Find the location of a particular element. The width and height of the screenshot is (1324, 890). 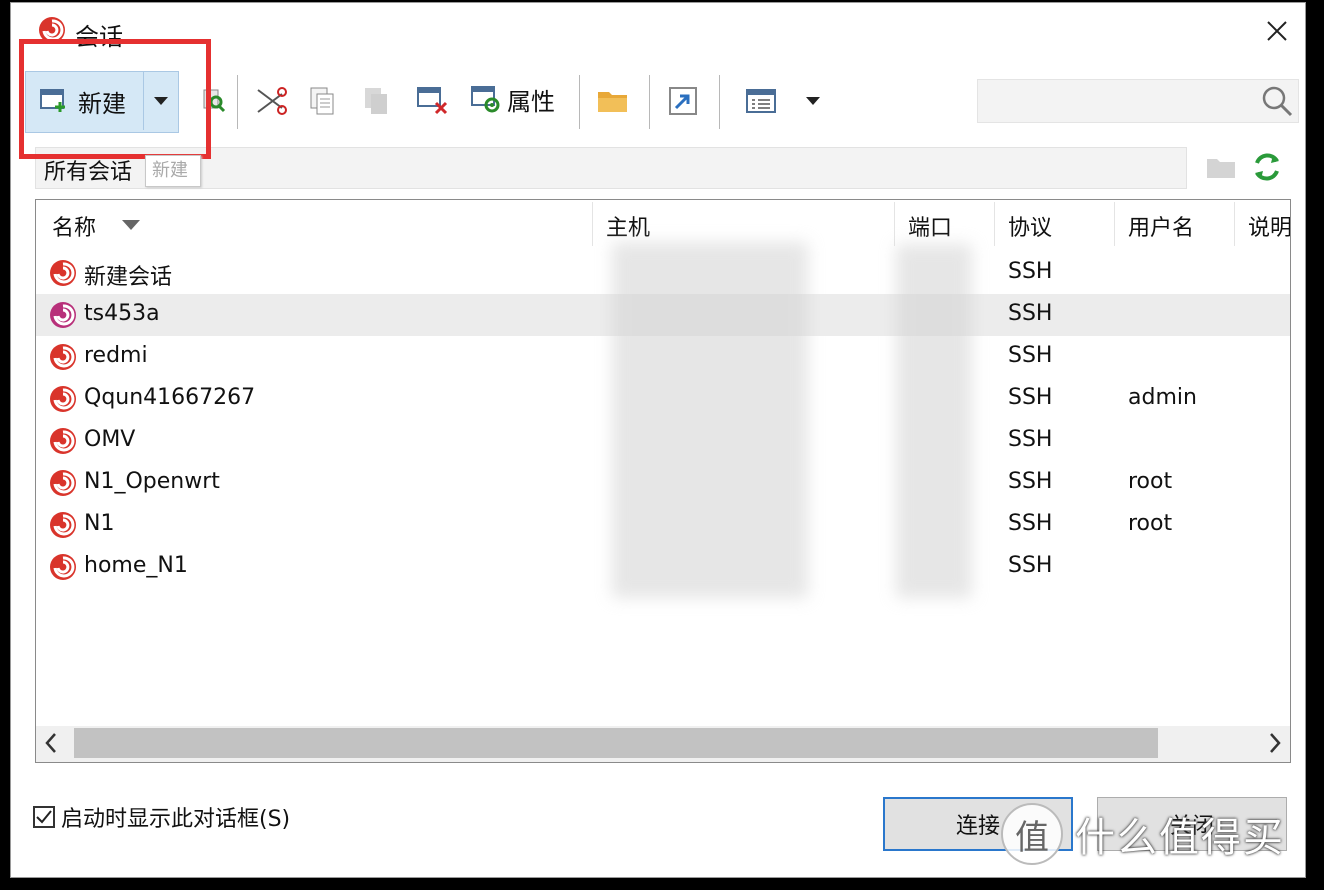

search-input is located at coordinates (1138, 101).